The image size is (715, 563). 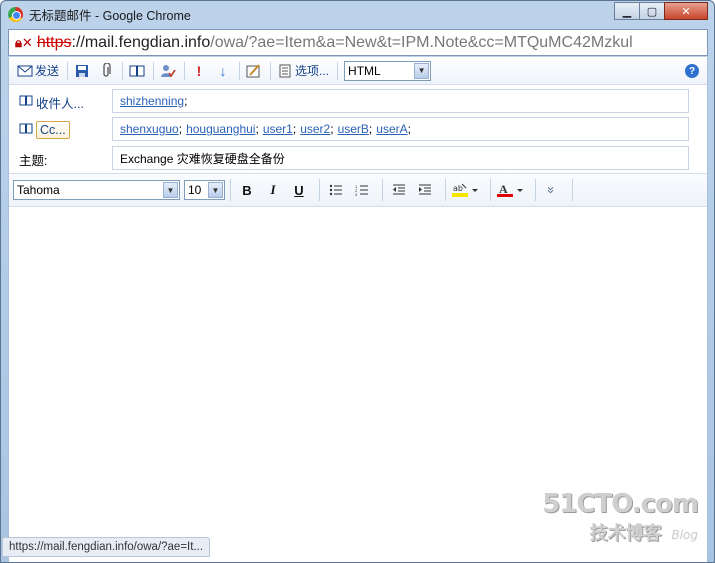 I want to click on bullet-list-icon, so click(x=336, y=190).